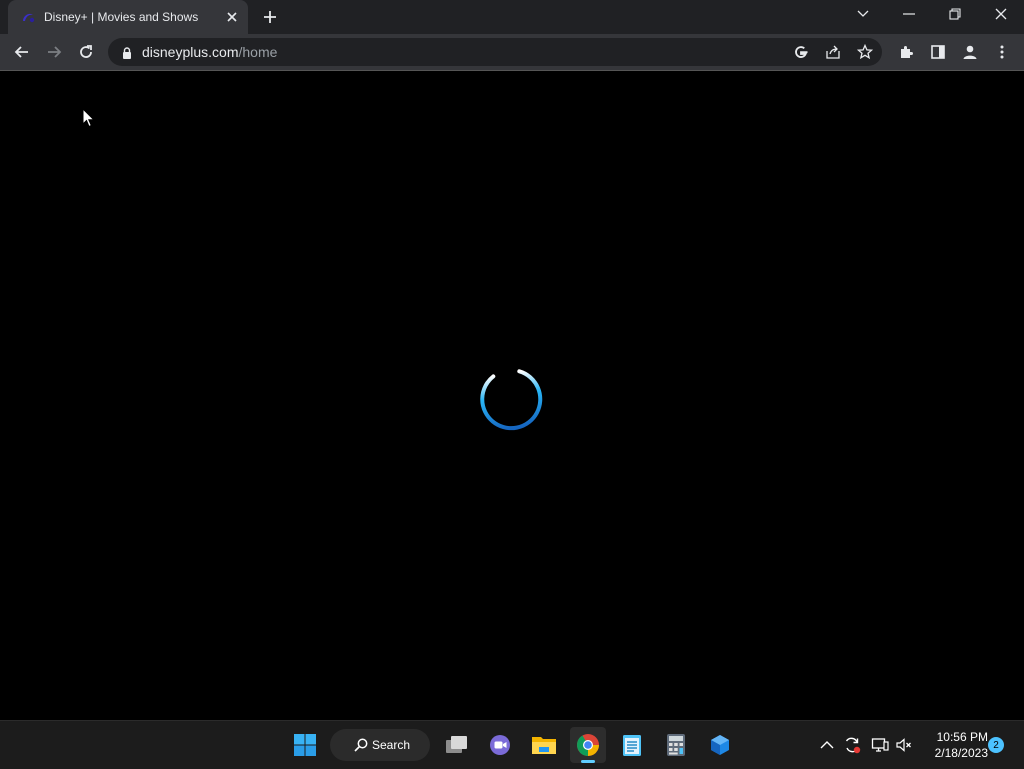 The image size is (1024, 769). I want to click on profile-icon, so click(970, 52).